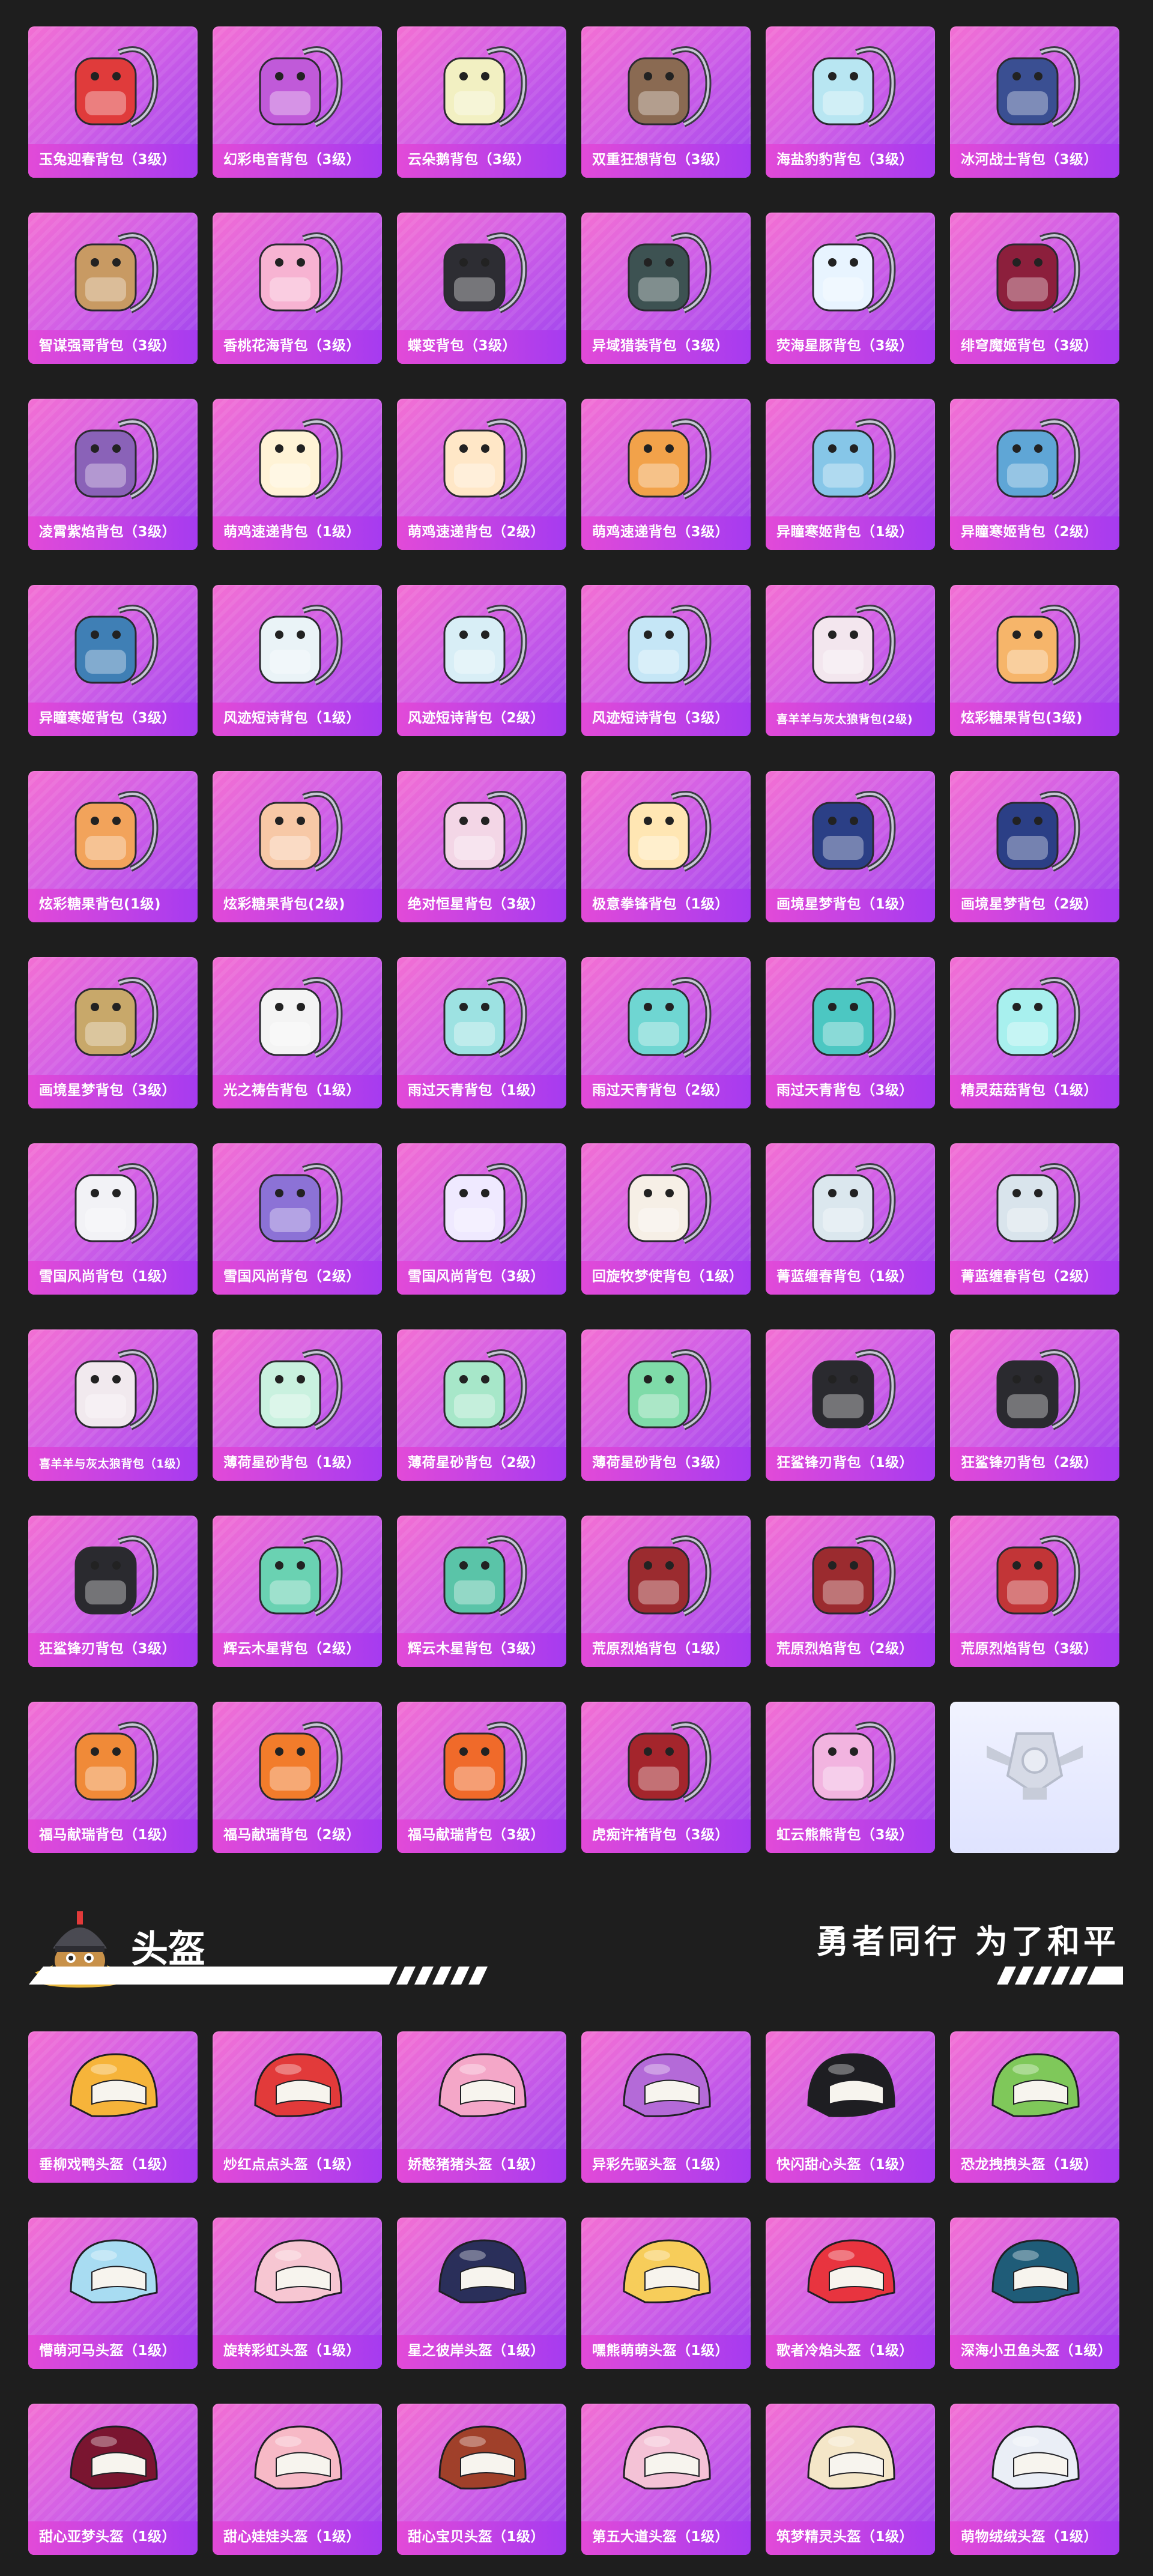 Image resolution: width=1153 pixels, height=2576 pixels. I want to click on helmet-card: 星之彼岸头盔（1级）, so click(481, 2293).